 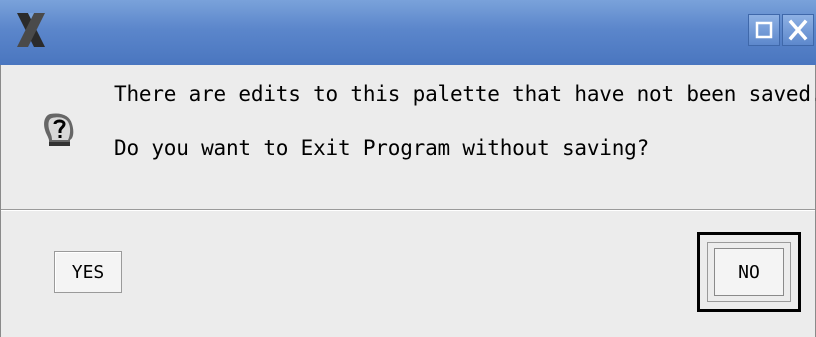 I want to click on question-head-icon, so click(x=59, y=129).